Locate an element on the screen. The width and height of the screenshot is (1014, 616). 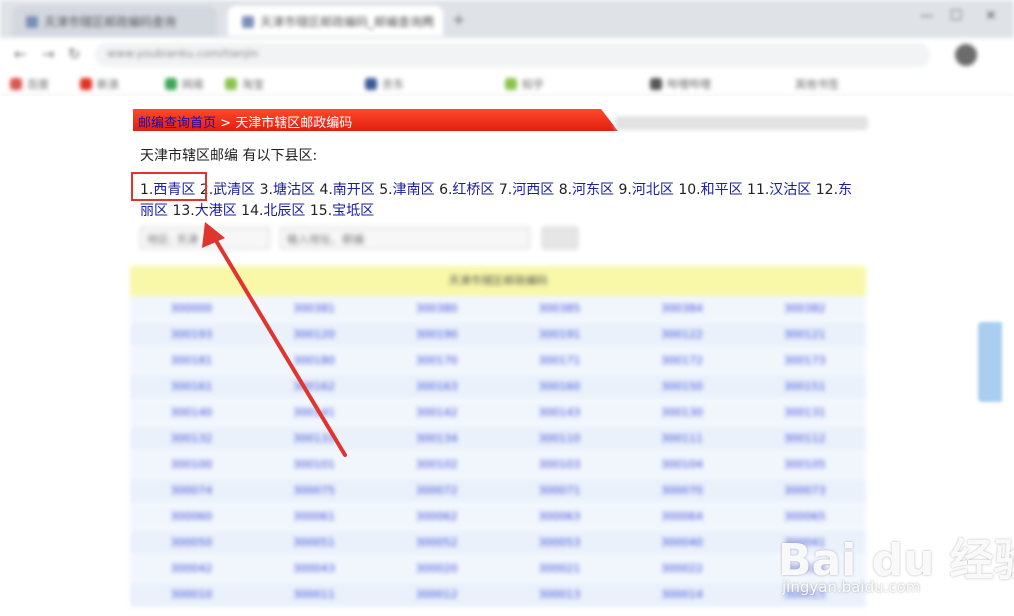
zip-code-link: 300384 is located at coordinates (682, 308).